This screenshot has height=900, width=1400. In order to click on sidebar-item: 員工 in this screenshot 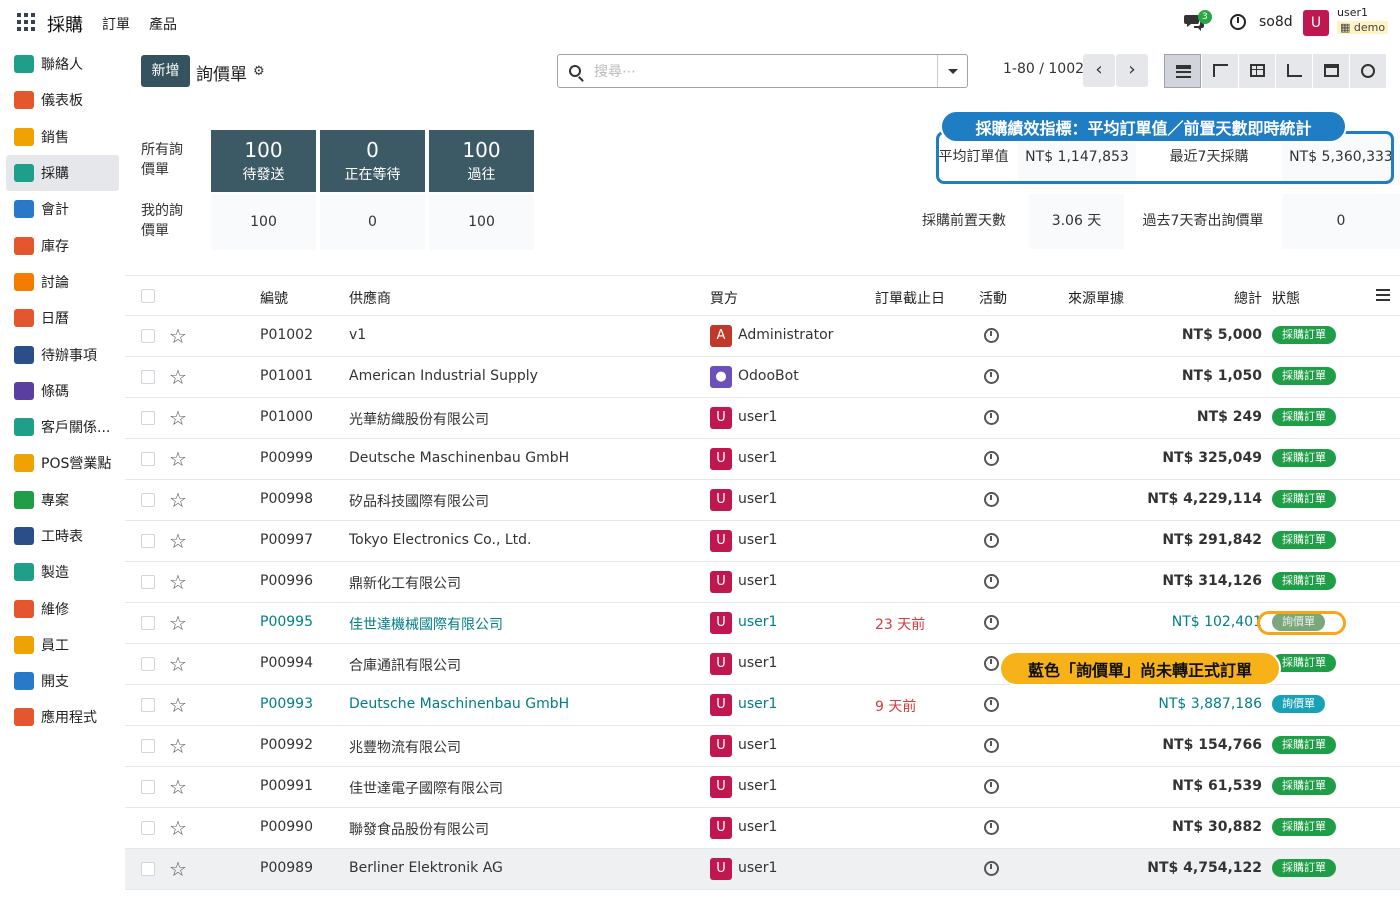, I will do `click(60, 645)`.